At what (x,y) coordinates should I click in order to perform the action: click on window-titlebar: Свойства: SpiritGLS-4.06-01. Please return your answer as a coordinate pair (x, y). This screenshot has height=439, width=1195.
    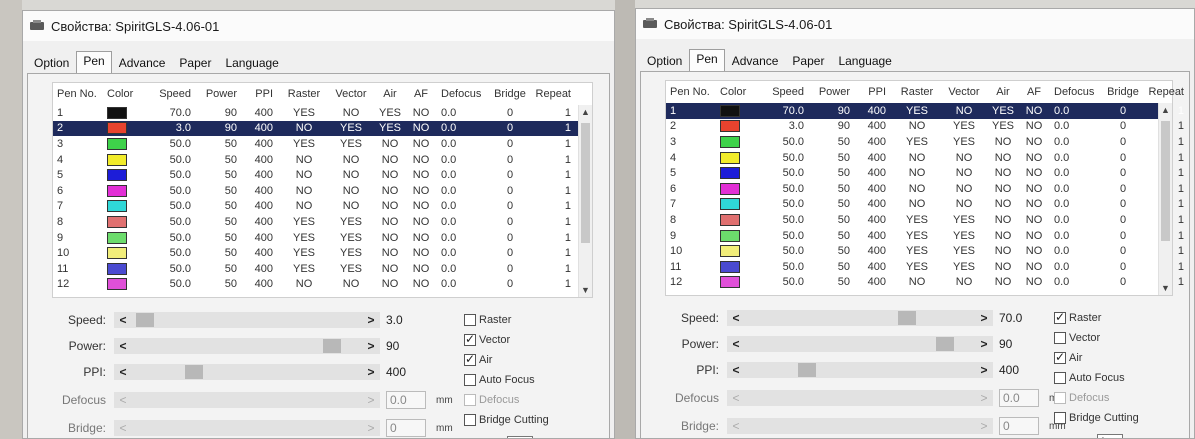
    Looking at the image, I should click on (915, 24).